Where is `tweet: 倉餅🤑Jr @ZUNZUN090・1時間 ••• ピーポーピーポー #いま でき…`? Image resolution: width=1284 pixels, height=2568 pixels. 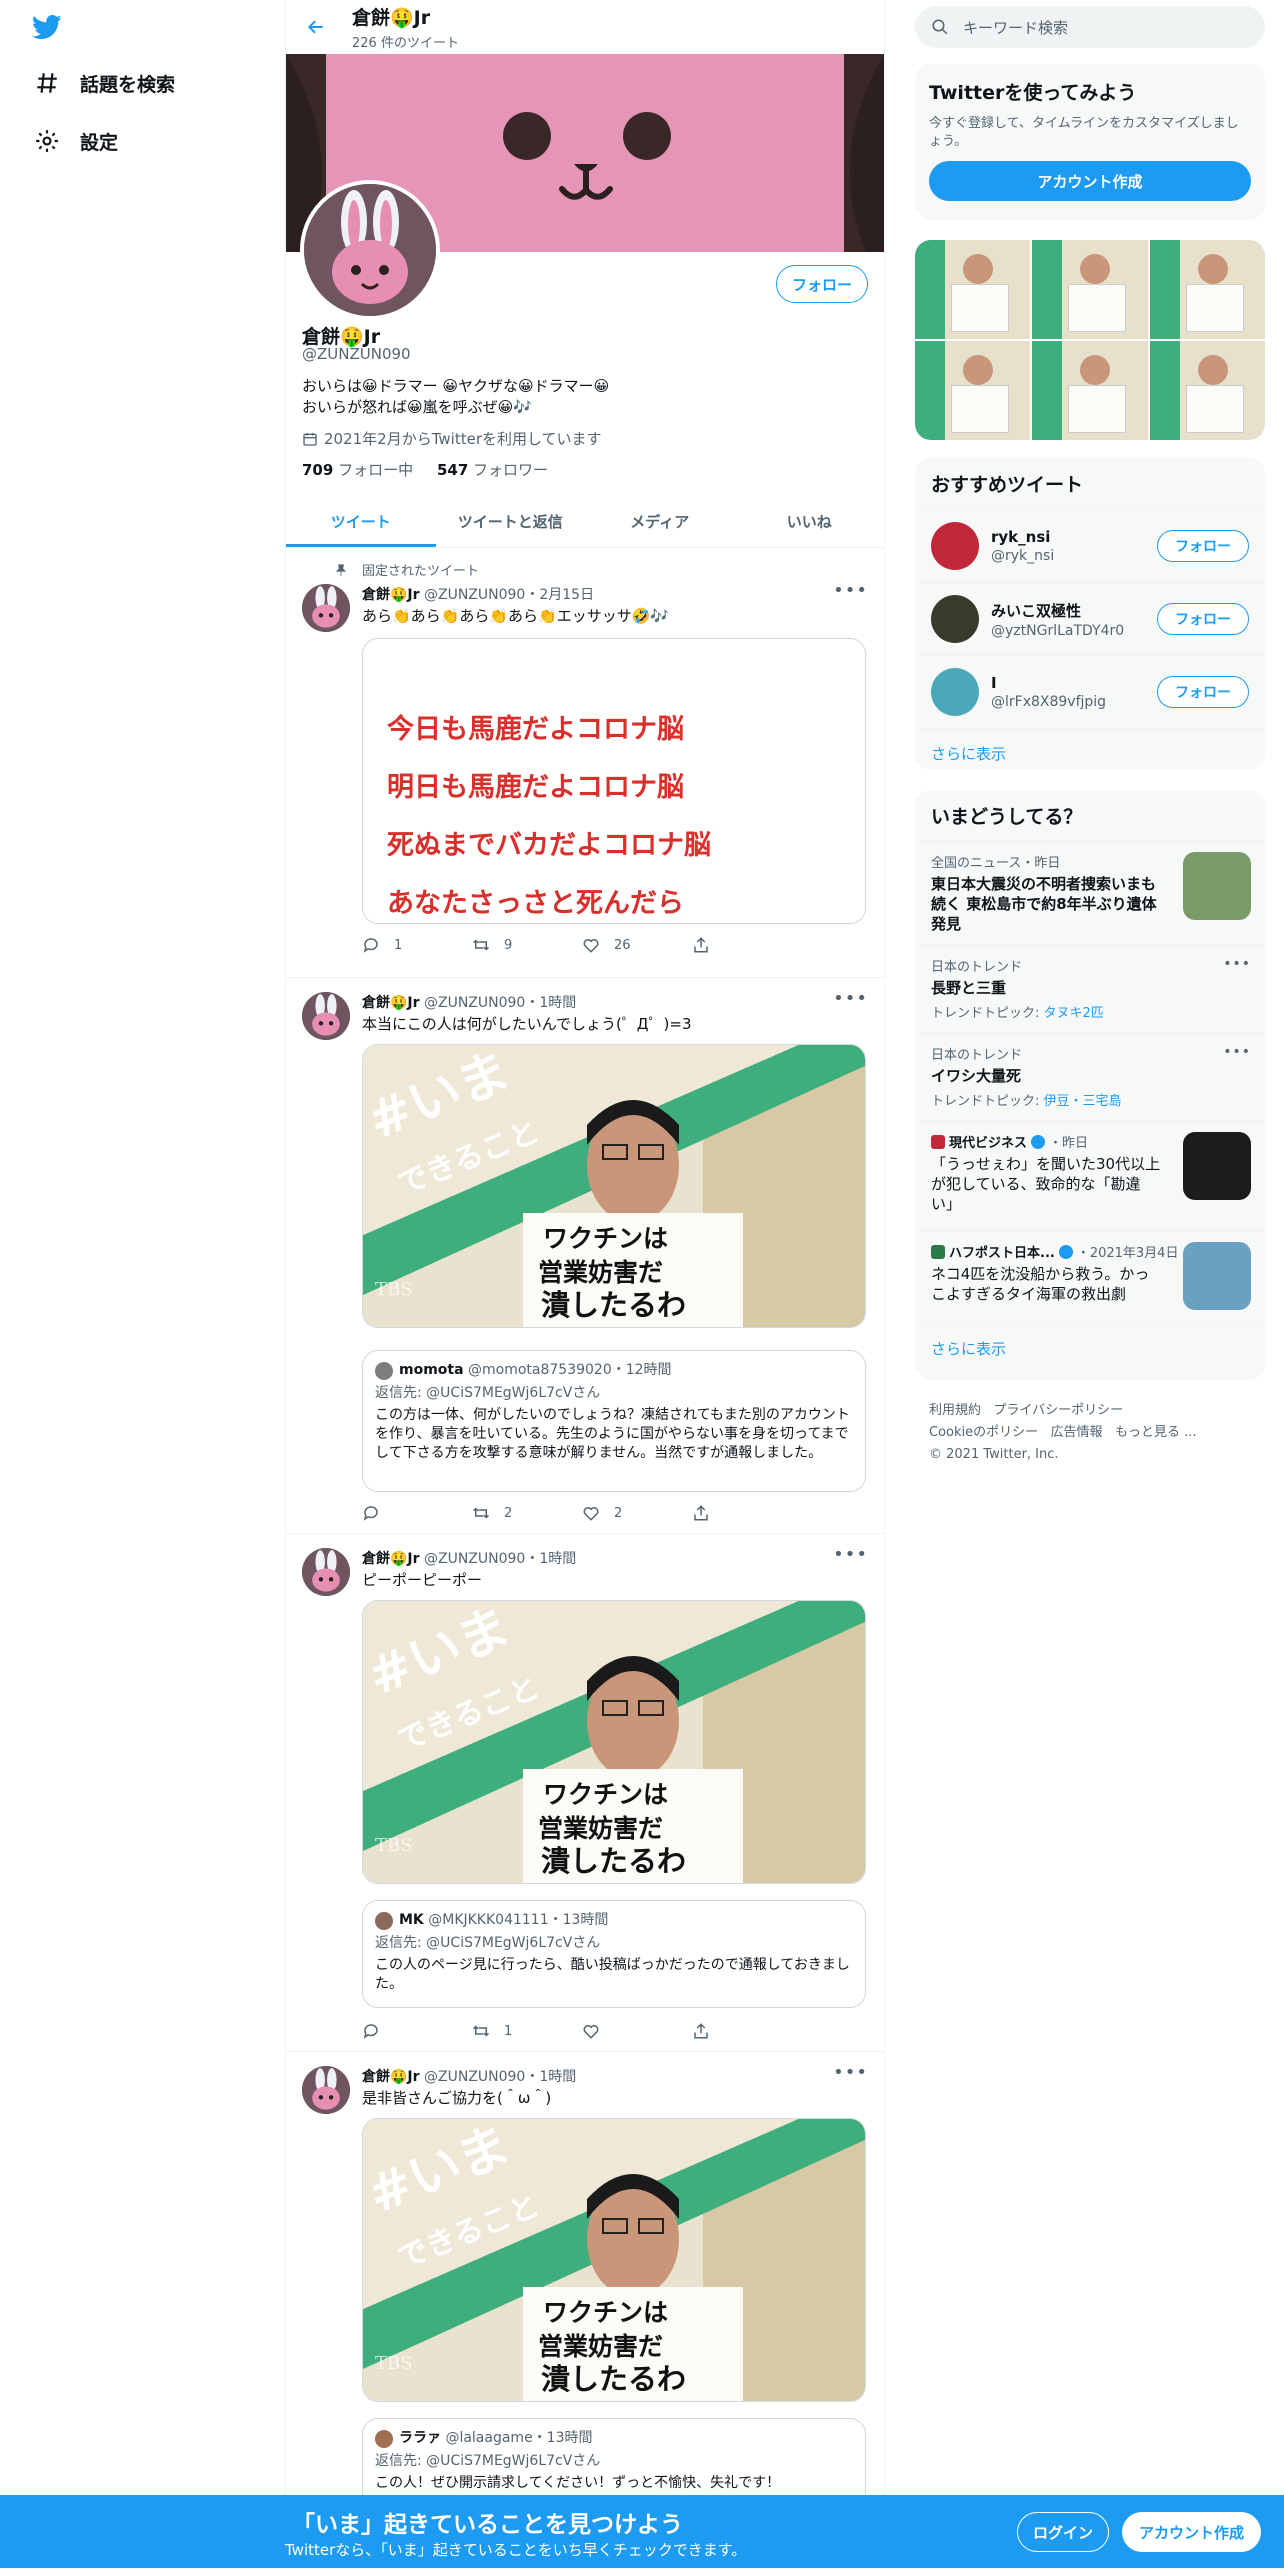
tweet: 倉餅🤑Jr @ZUNZUN090・1時間 ••• ピーポーピーポー #いま でき… is located at coordinates (585, 1793).